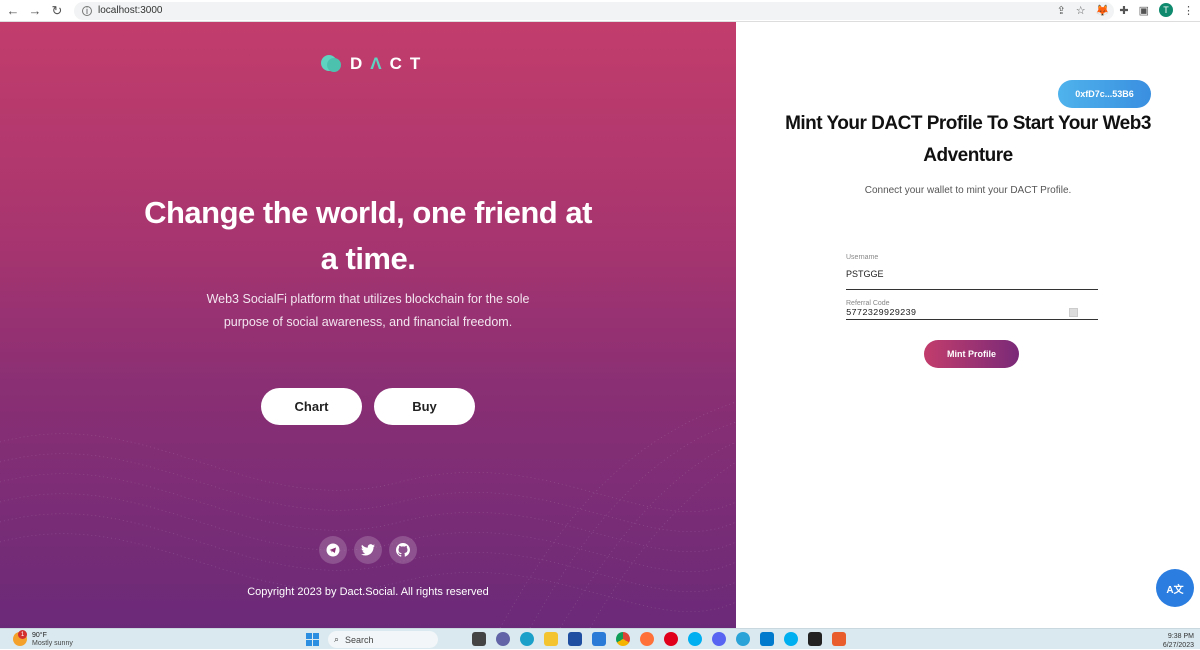 Image resolution: width=1200 pixels, height=650 pixels. What do you see at coordinates (311, 406) in the screenshot?
I see `chart-button: Chart` at bounding box center [311, 406].